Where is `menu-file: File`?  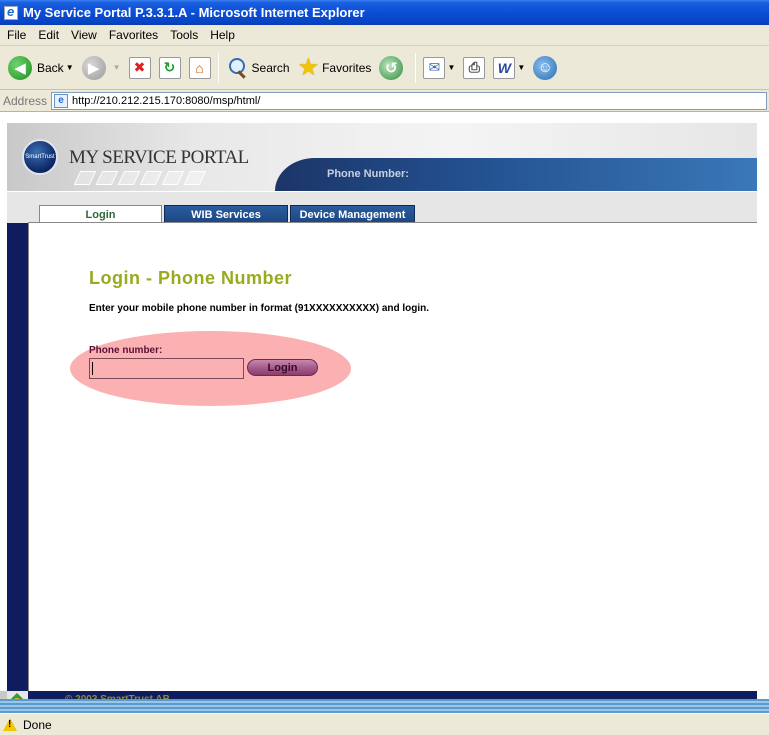 menu-file: File is located at coordinates (16, 35).